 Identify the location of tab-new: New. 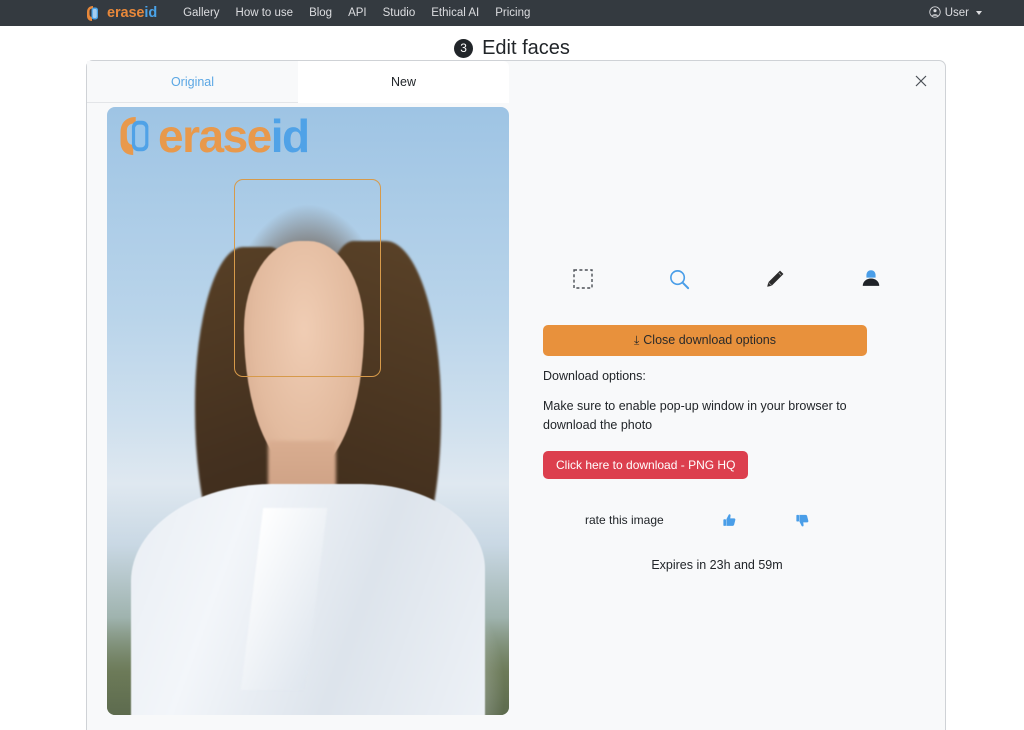
(403, 82).